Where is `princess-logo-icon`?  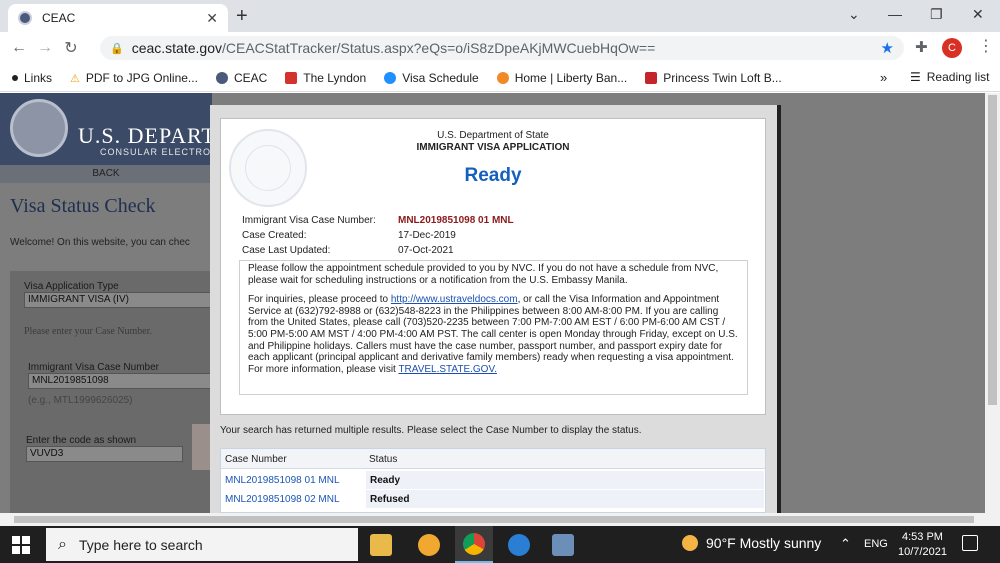
princess-logo-icon is located at coordinates (651, 77).